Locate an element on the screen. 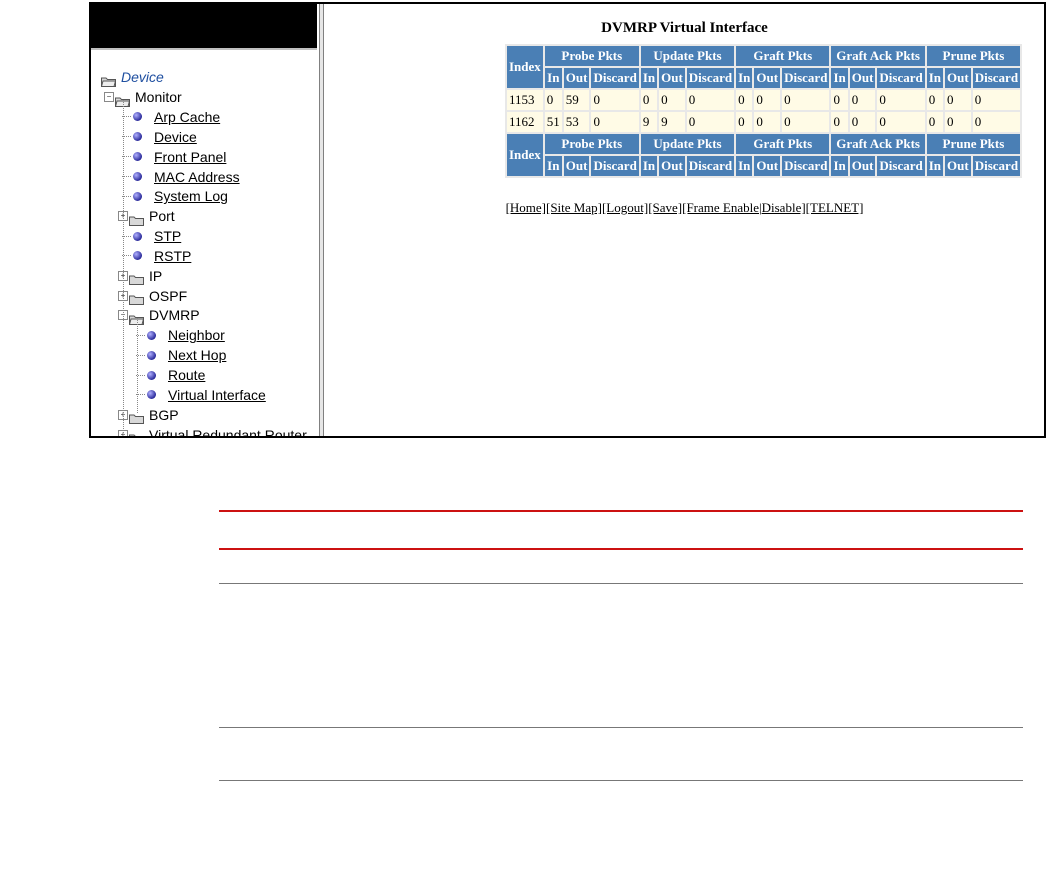 The width and height of the screenshot is (1049, 875). red-rule-bottom is located at coordinates (621, 549).